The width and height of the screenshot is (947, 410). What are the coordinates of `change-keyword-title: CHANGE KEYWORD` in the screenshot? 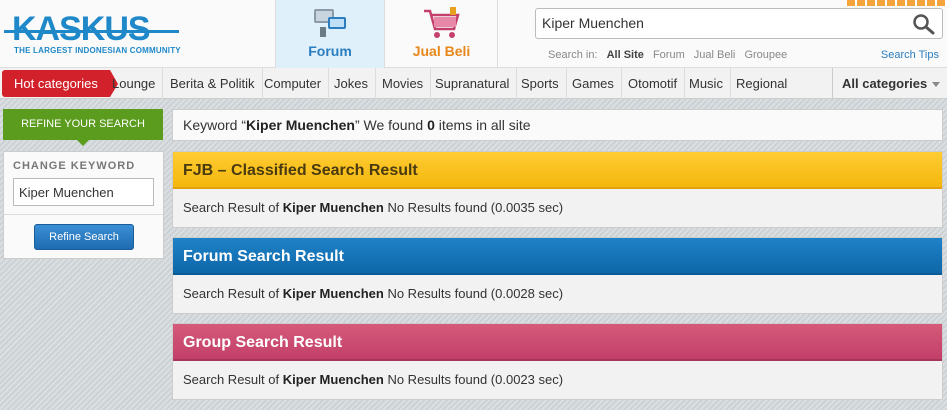 It's located at (74, 166).